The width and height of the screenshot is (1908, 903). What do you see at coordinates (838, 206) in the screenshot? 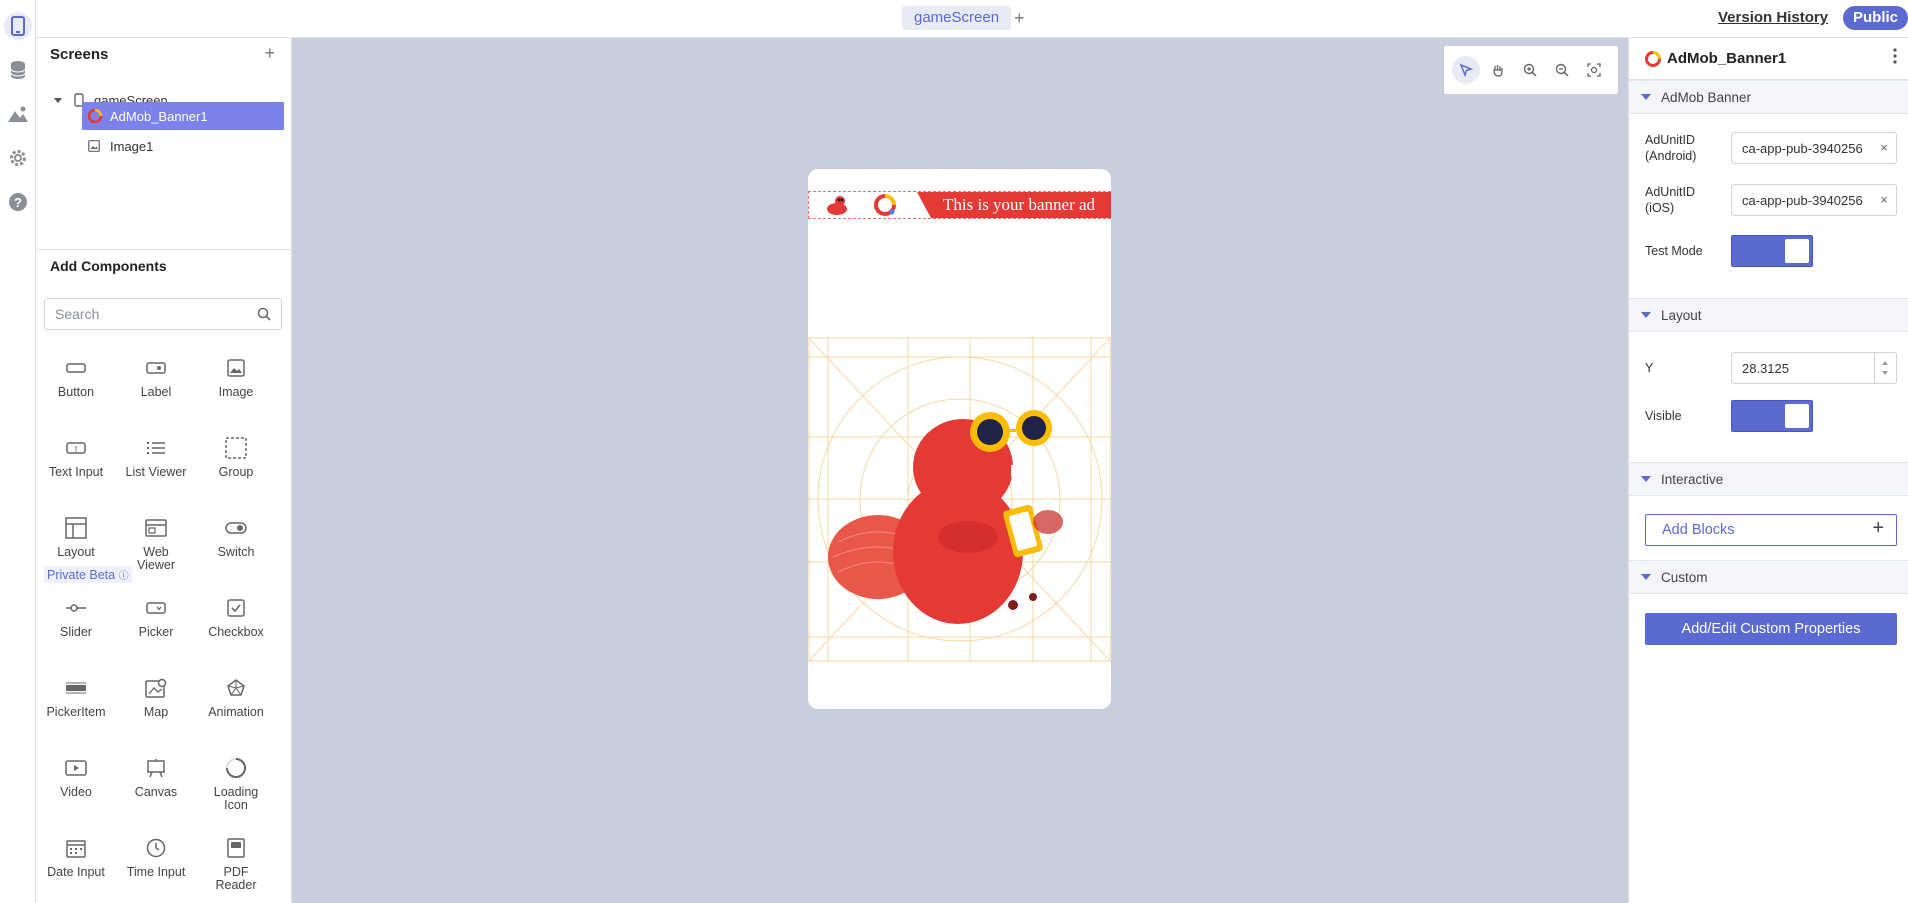
I see `beaver-mascot-icon` at bounding box center [838, 206].